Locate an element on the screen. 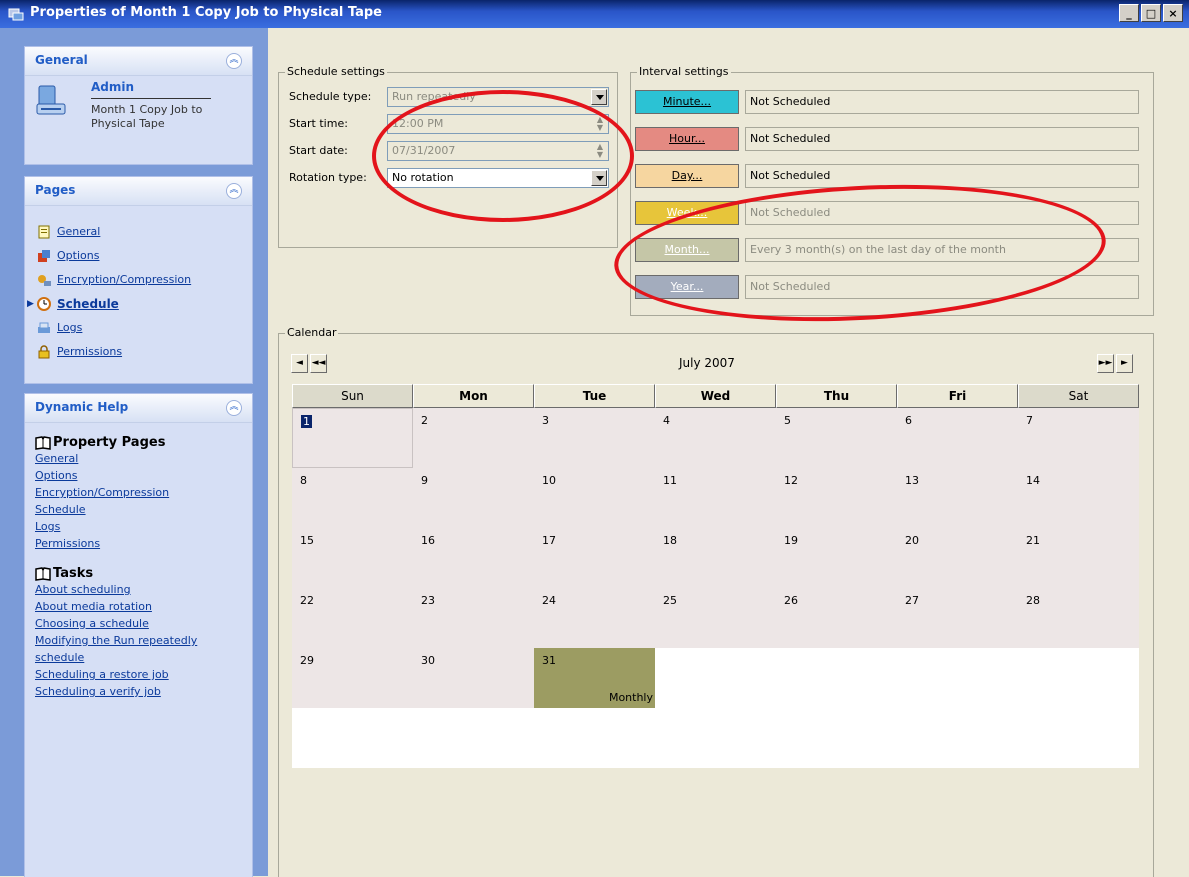 This screenshot has width=1189, height=877. page-link-options: Options is located at coordinates (142, 256).